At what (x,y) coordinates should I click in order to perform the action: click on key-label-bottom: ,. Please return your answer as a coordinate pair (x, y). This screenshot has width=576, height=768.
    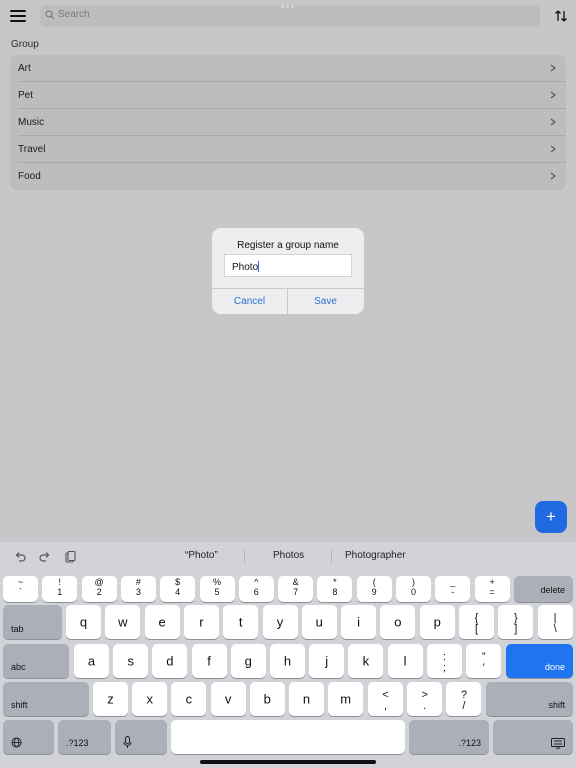
    Looking at the image, I should click on (385, 706).